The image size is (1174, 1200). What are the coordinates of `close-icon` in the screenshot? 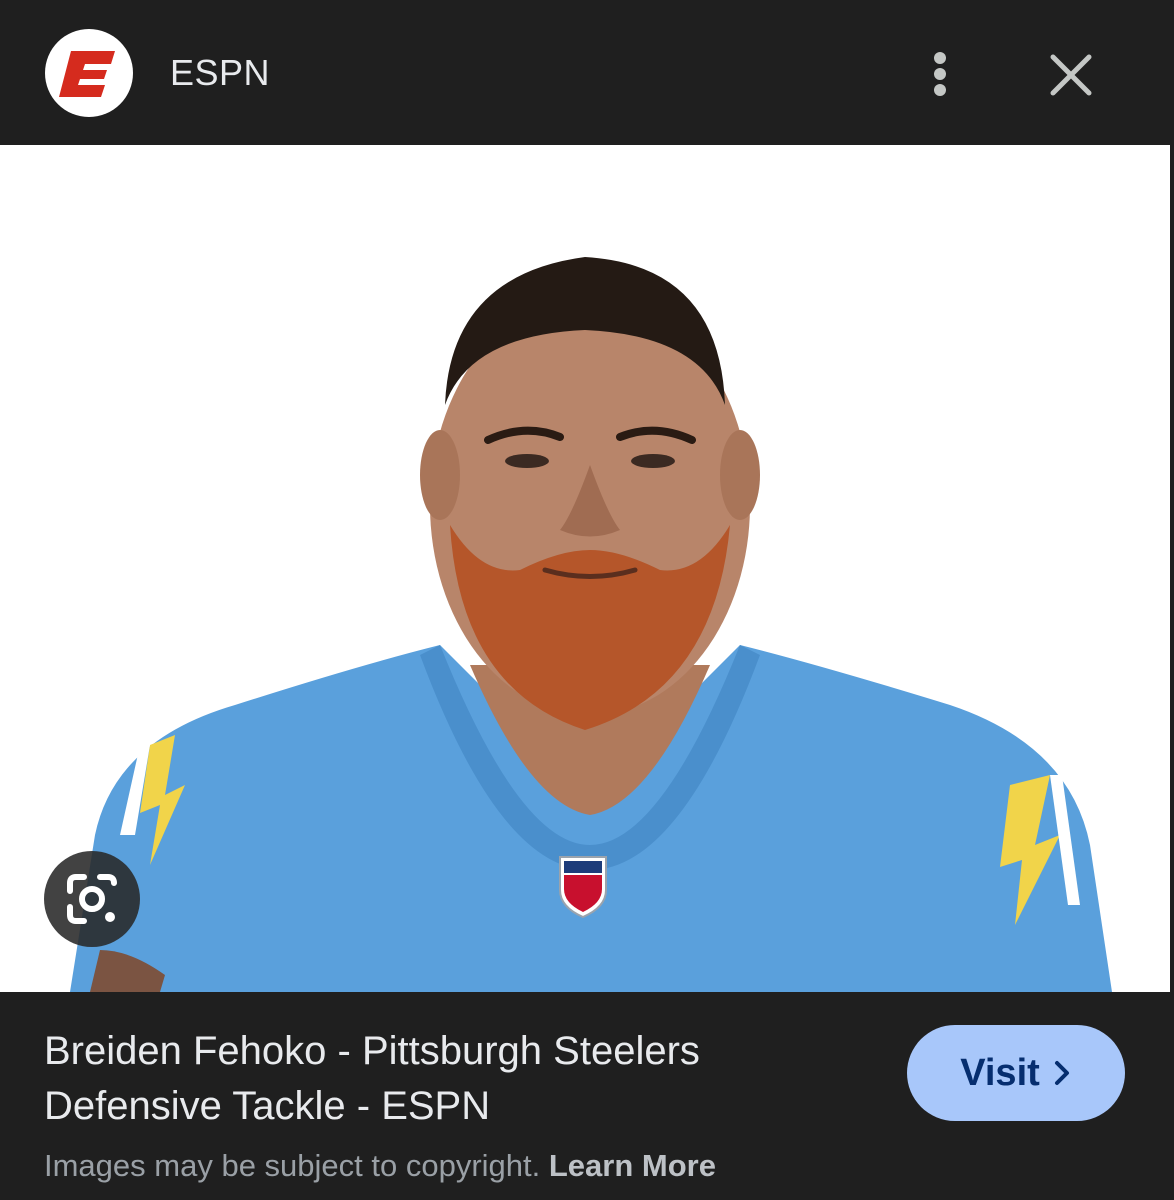 It's located at (1071, 75).